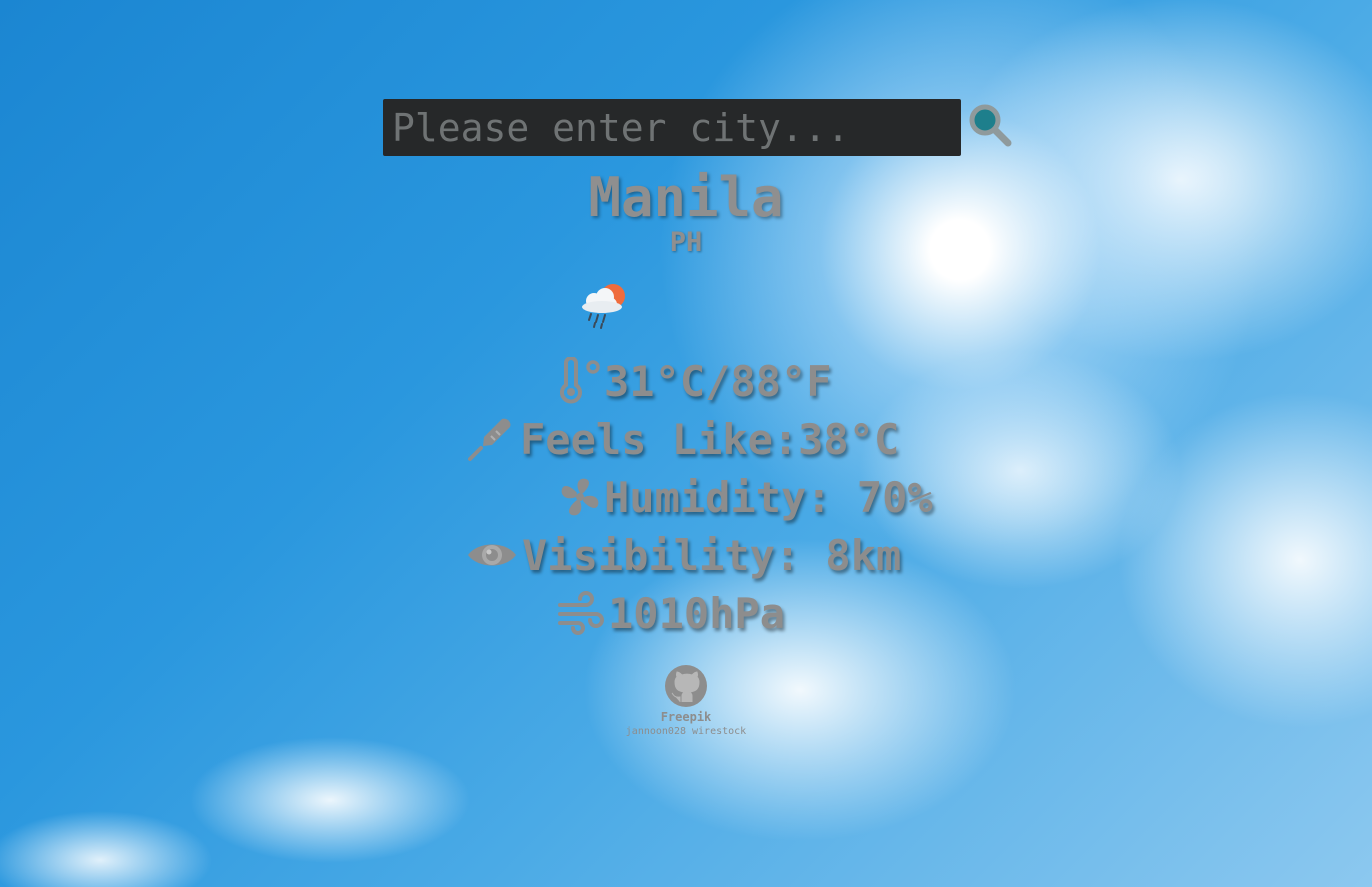 The width and height of the screenshot is (1372, 887). I want to click on feels-like-row: Feels Like:38°C, so click(682, 439).